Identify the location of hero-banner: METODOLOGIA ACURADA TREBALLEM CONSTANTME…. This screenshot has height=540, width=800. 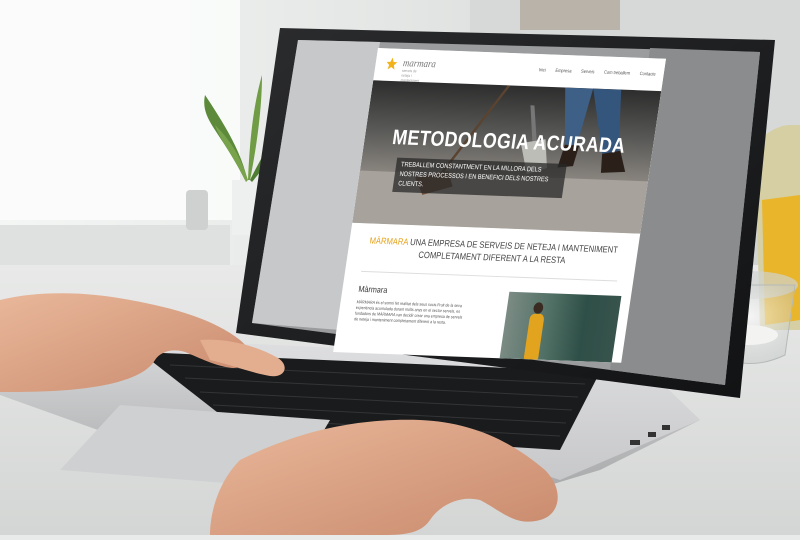
(507, 157).